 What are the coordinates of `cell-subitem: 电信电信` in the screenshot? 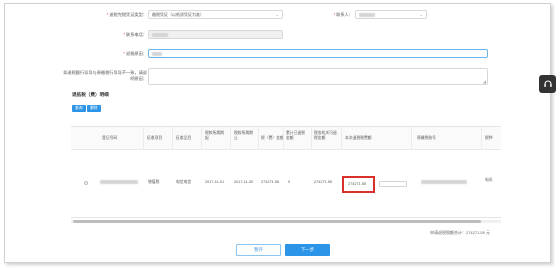 It's located at (184, 182).